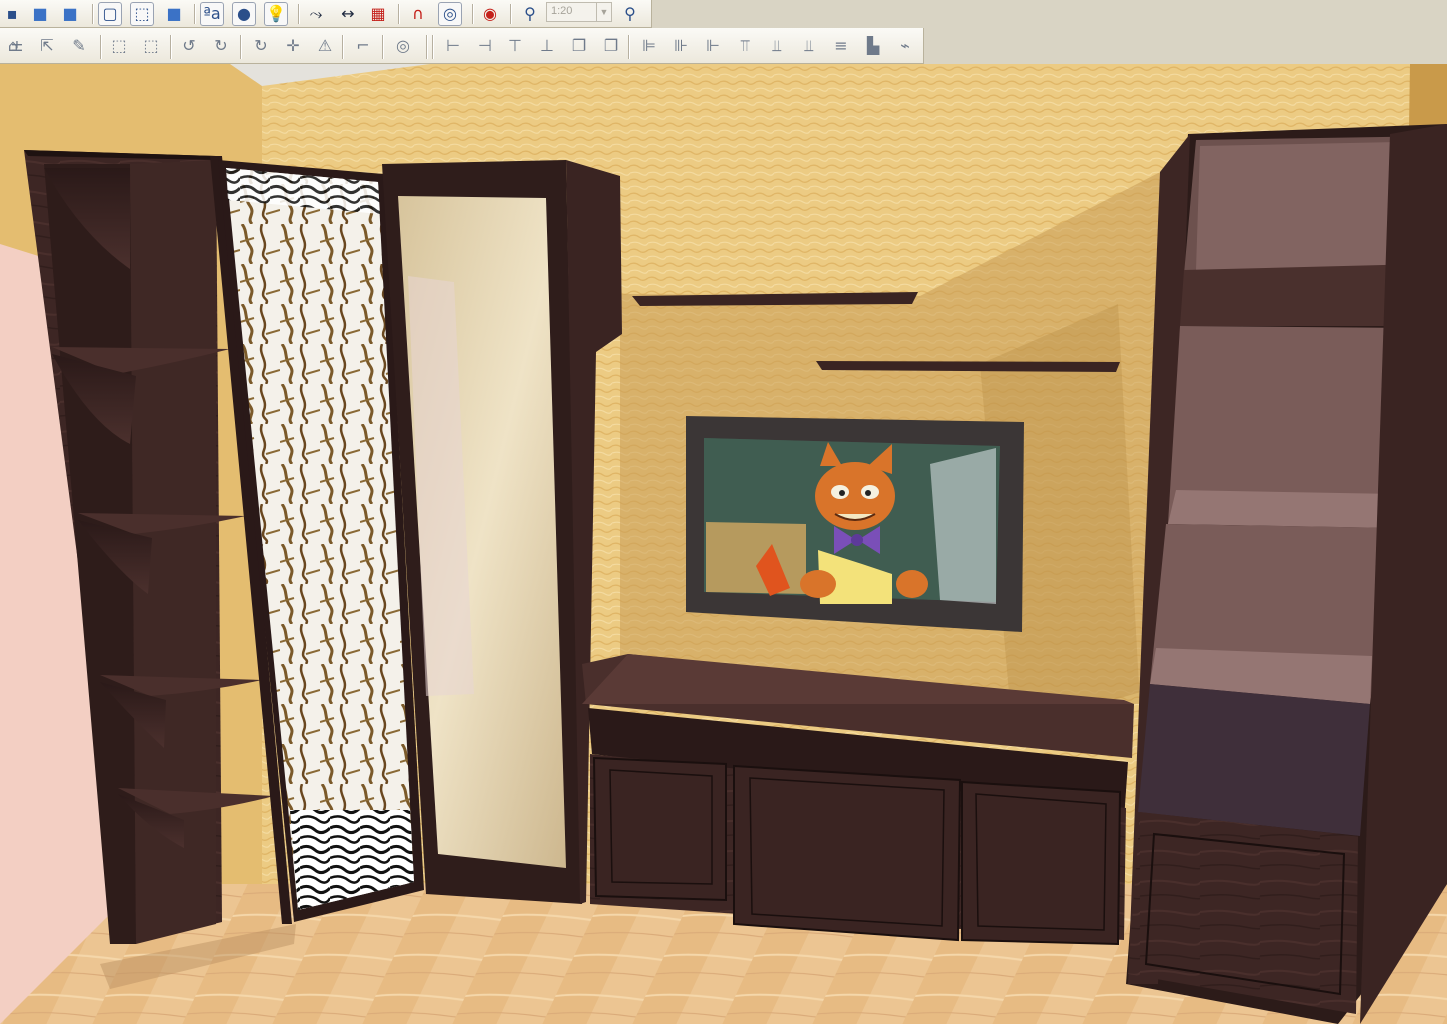  I want to click on warning-button: ⚠, so click(325, 46).